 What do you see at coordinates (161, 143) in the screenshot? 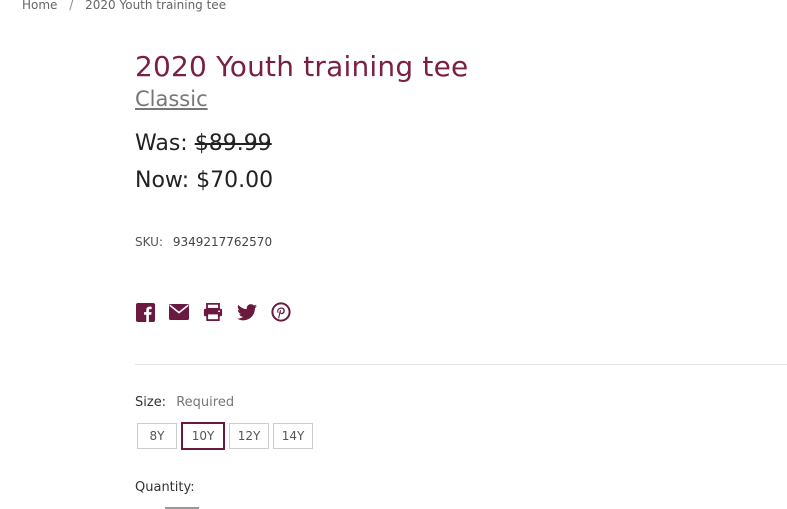
I see `price-was-label: Was:` at bounding box center [161, 143].